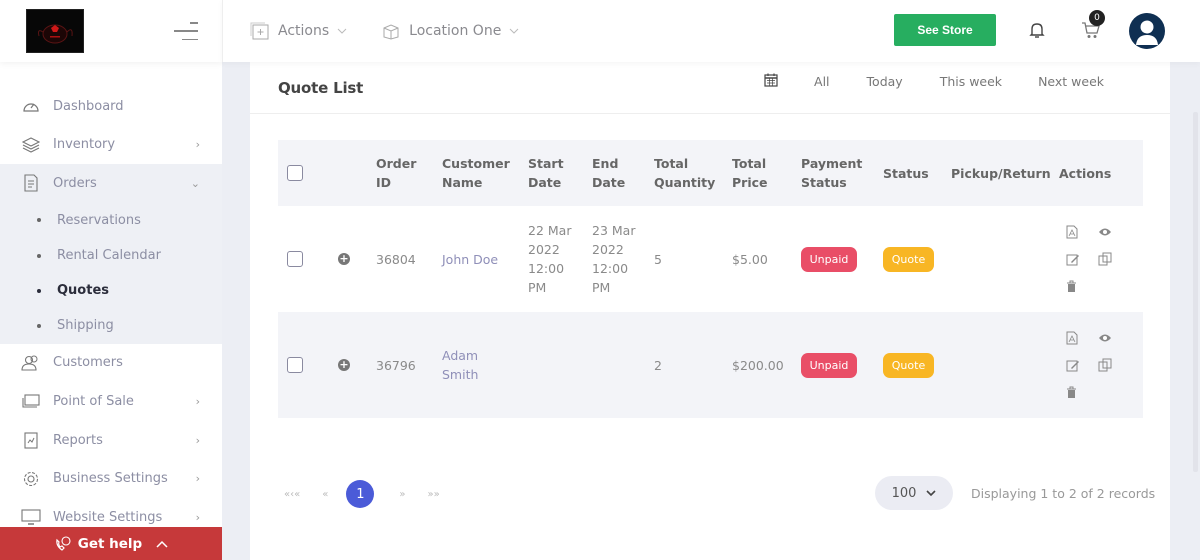 This screenshot has height=560, width=1200. I want to click on sidebar-item-reports: Reports ›, so click(111, 440).